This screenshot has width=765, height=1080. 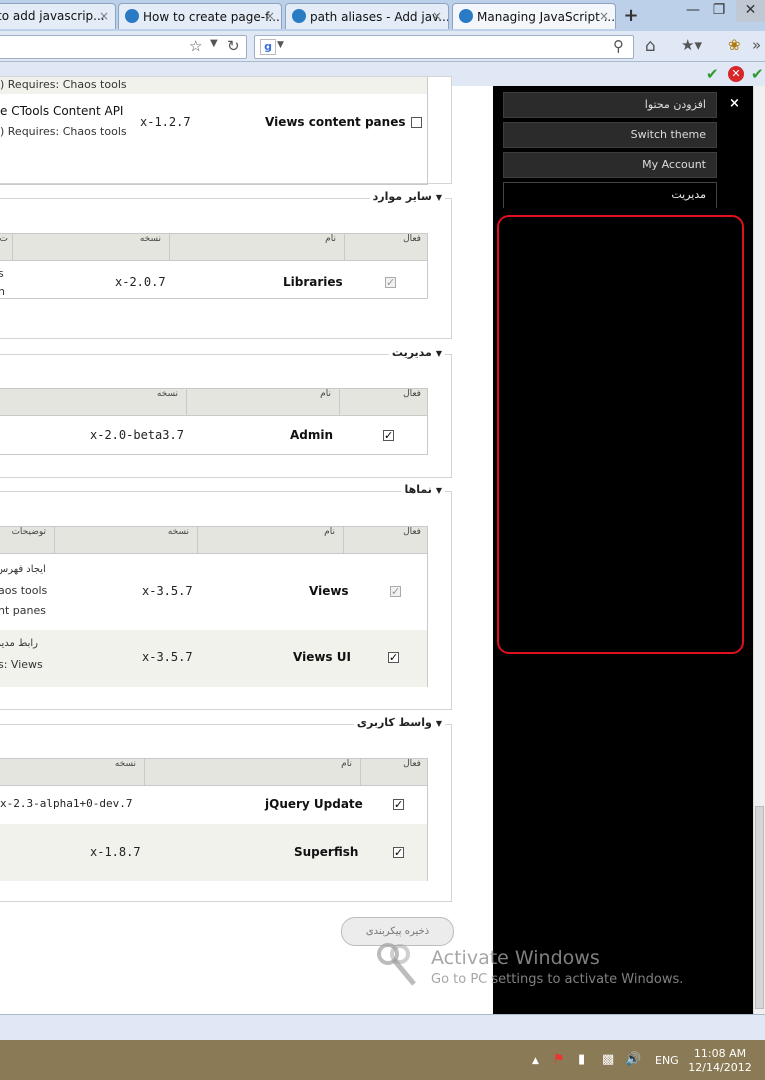 What do you see at coordinates (416, 352) in the screenshot?
I see `fieldset-legend: مدیریت ▼` at bounding box center [416, 352].